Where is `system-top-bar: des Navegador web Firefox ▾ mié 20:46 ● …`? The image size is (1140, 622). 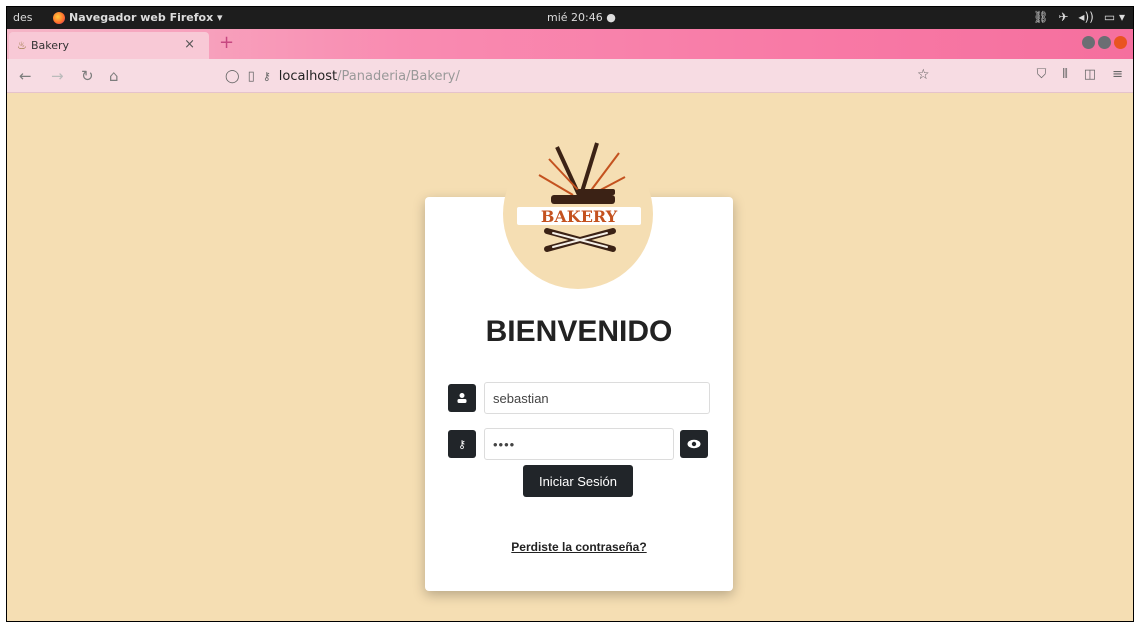
system-top-bar: des Navegador web Firefox ▾ mié 20:46 ● … is located at coordinates (570, 18).